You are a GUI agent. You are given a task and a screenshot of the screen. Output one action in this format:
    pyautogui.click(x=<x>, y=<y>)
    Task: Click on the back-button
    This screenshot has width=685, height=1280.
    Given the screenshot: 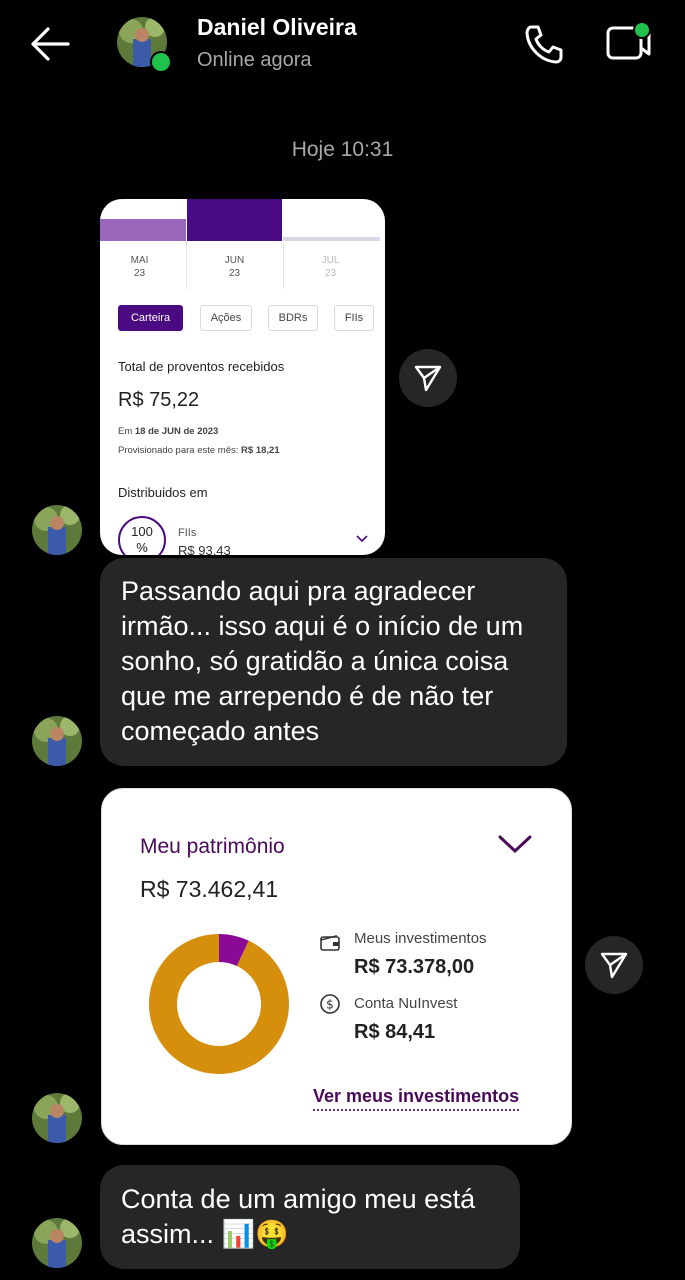 What is the action you would take?
    pyautogui.click(x=50, y=44)
    